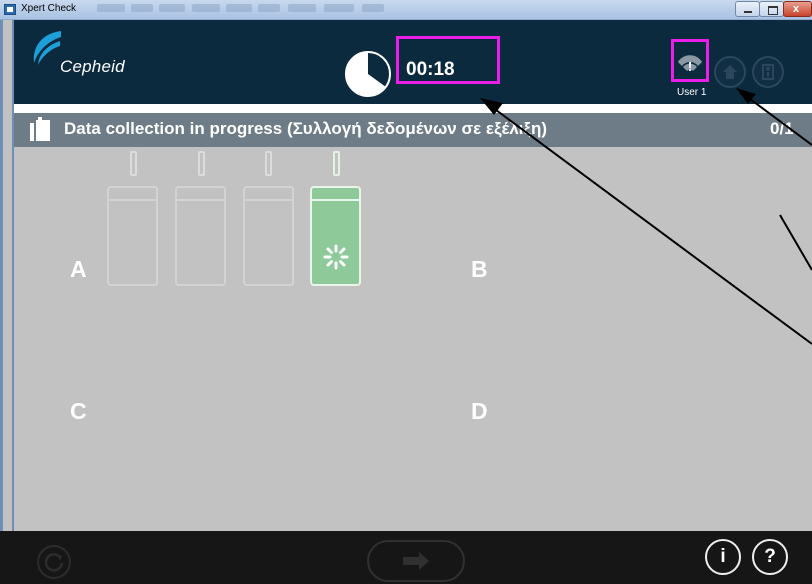 Image resolution: width=812 pixels, height=584 pixels. Describe the element at coordinates (200, 236) in the screenshot. I see `module-bay-a2` at that location.